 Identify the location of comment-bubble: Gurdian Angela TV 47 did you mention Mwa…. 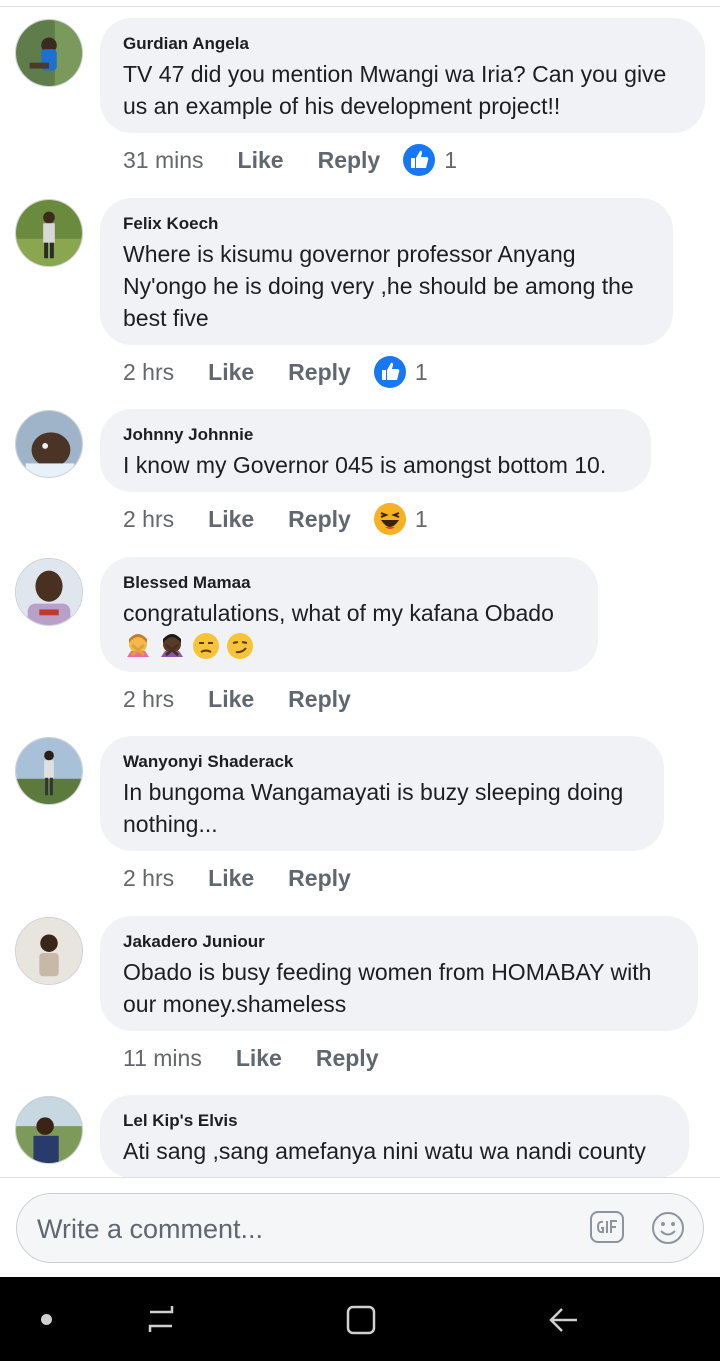
(402, 75).